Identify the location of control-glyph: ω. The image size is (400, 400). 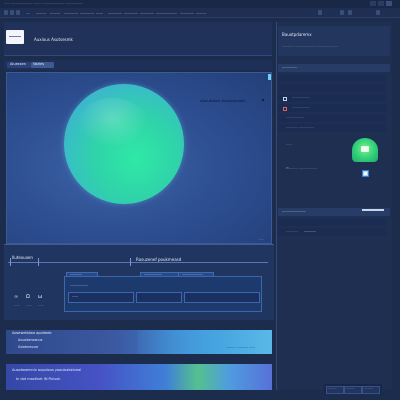
(40, 297).